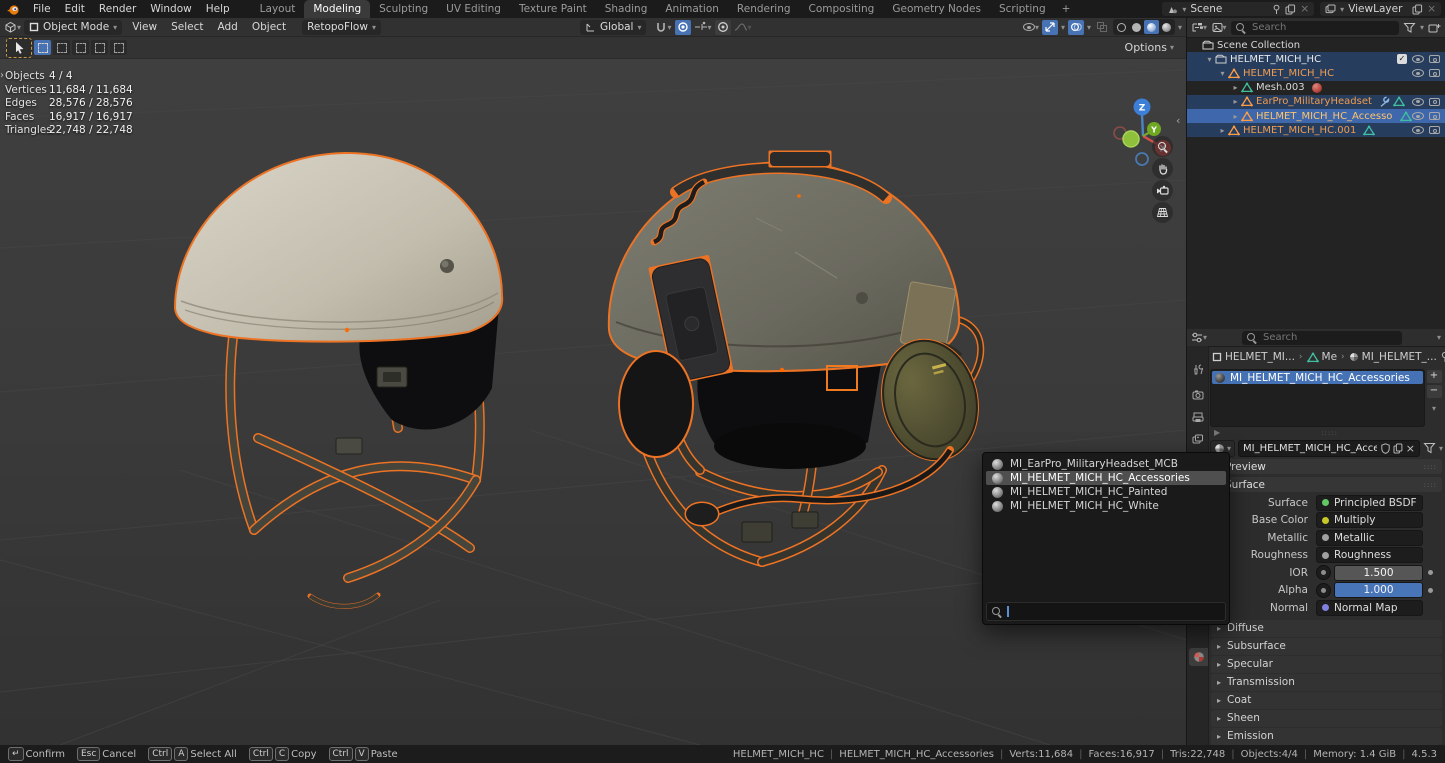 This screenshot has width=1445, height=763. I want to click on shading-wireframe-button, so click(1121, 27).